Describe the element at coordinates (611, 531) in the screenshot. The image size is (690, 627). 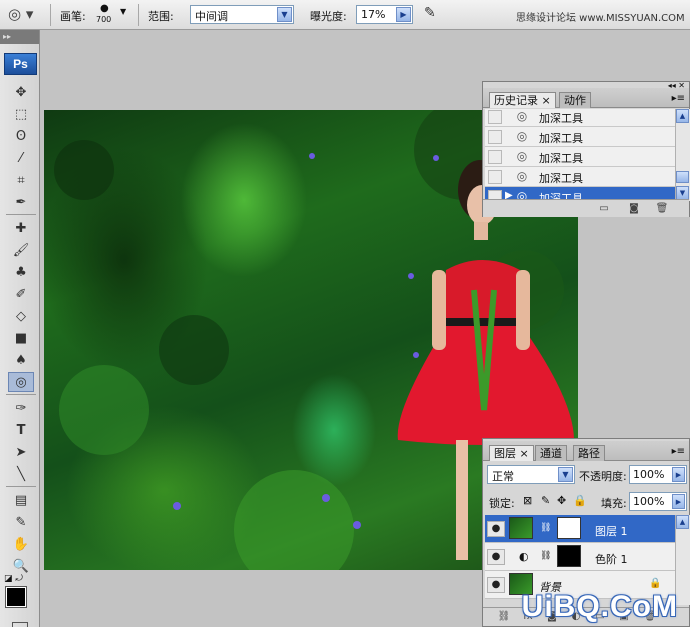
I see `layer-name: 图层 1` at that location.